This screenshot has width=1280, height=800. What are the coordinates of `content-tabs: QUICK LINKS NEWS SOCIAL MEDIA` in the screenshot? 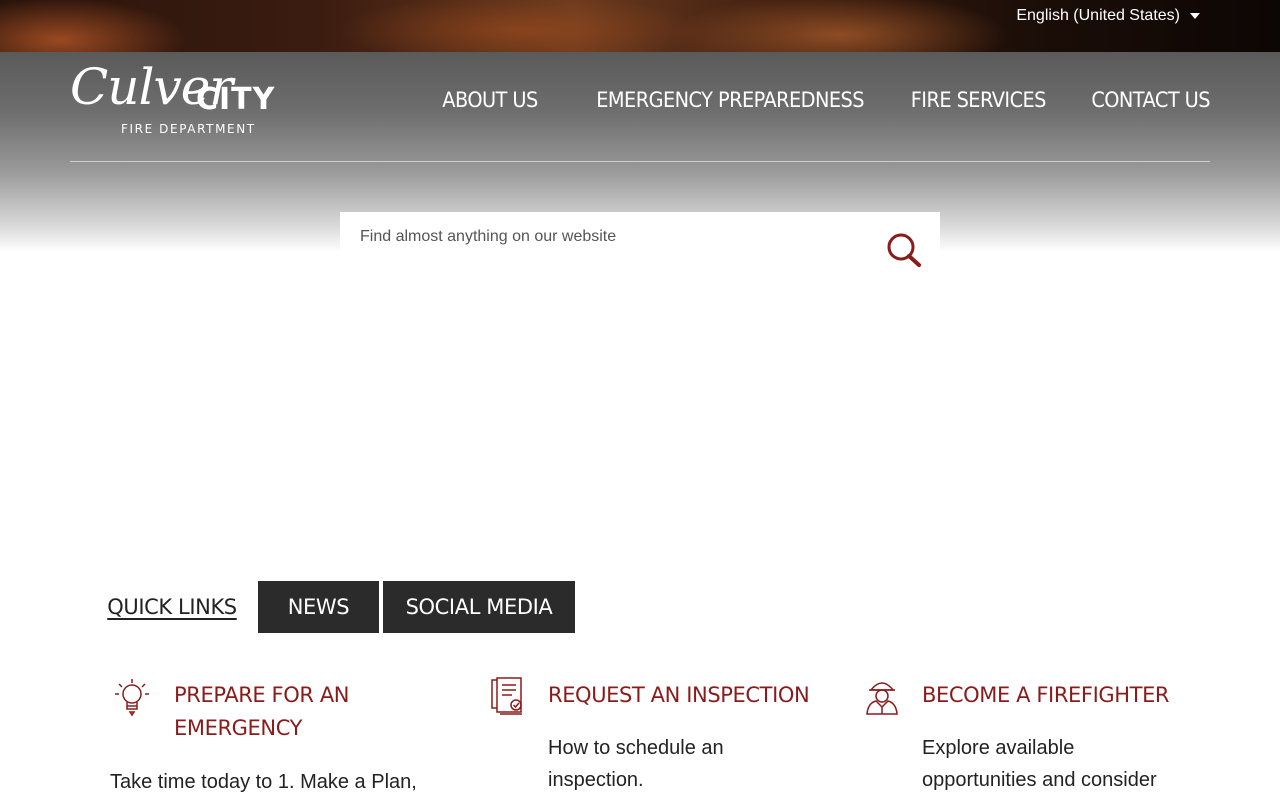 It's located at (332, 607).